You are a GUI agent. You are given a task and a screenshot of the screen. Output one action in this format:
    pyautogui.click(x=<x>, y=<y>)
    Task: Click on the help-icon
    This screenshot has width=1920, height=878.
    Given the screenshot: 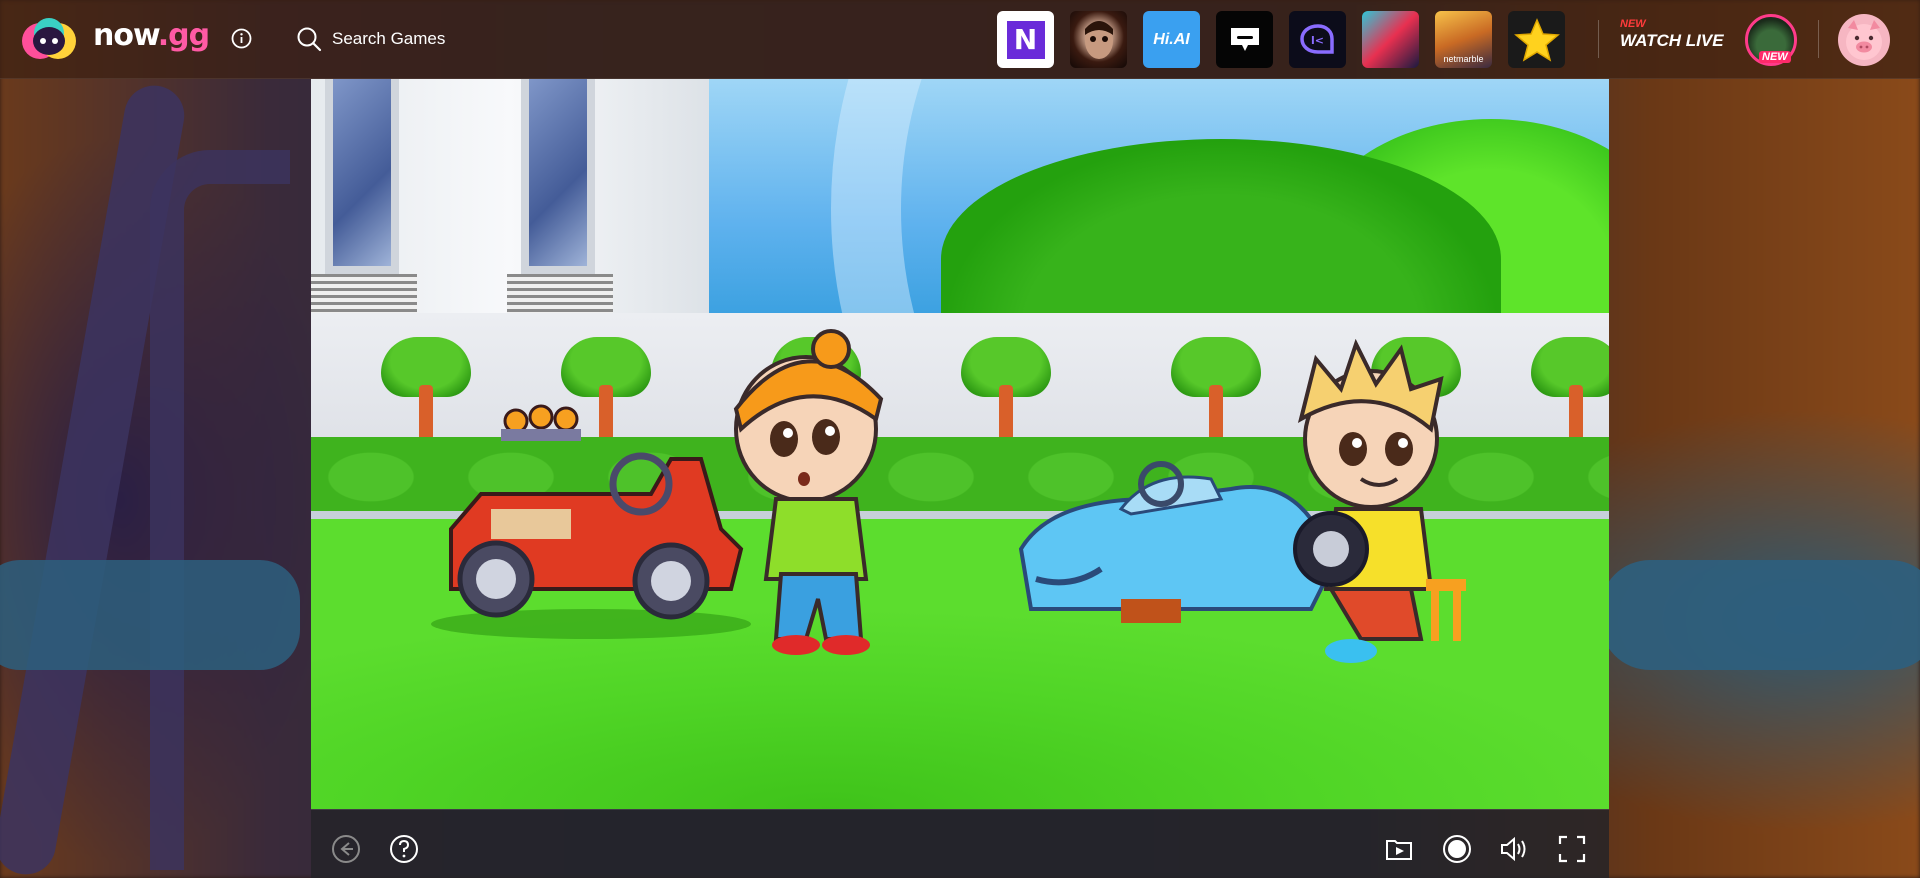 What is the action you would take?
    pyautogui.click(x=404, y=849)
    